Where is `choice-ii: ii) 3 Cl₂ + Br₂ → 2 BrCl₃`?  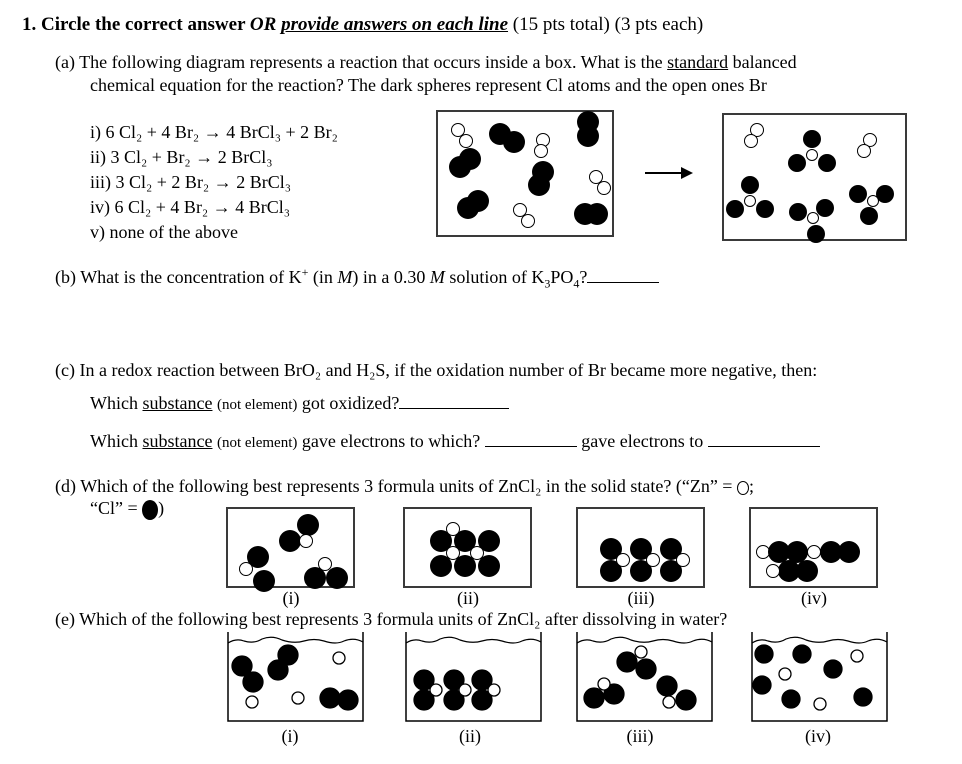
choice-ii: ii) 3 Cl₂ + Br₂ → 2 BrCl₃ is located at coordinates (181, 157).